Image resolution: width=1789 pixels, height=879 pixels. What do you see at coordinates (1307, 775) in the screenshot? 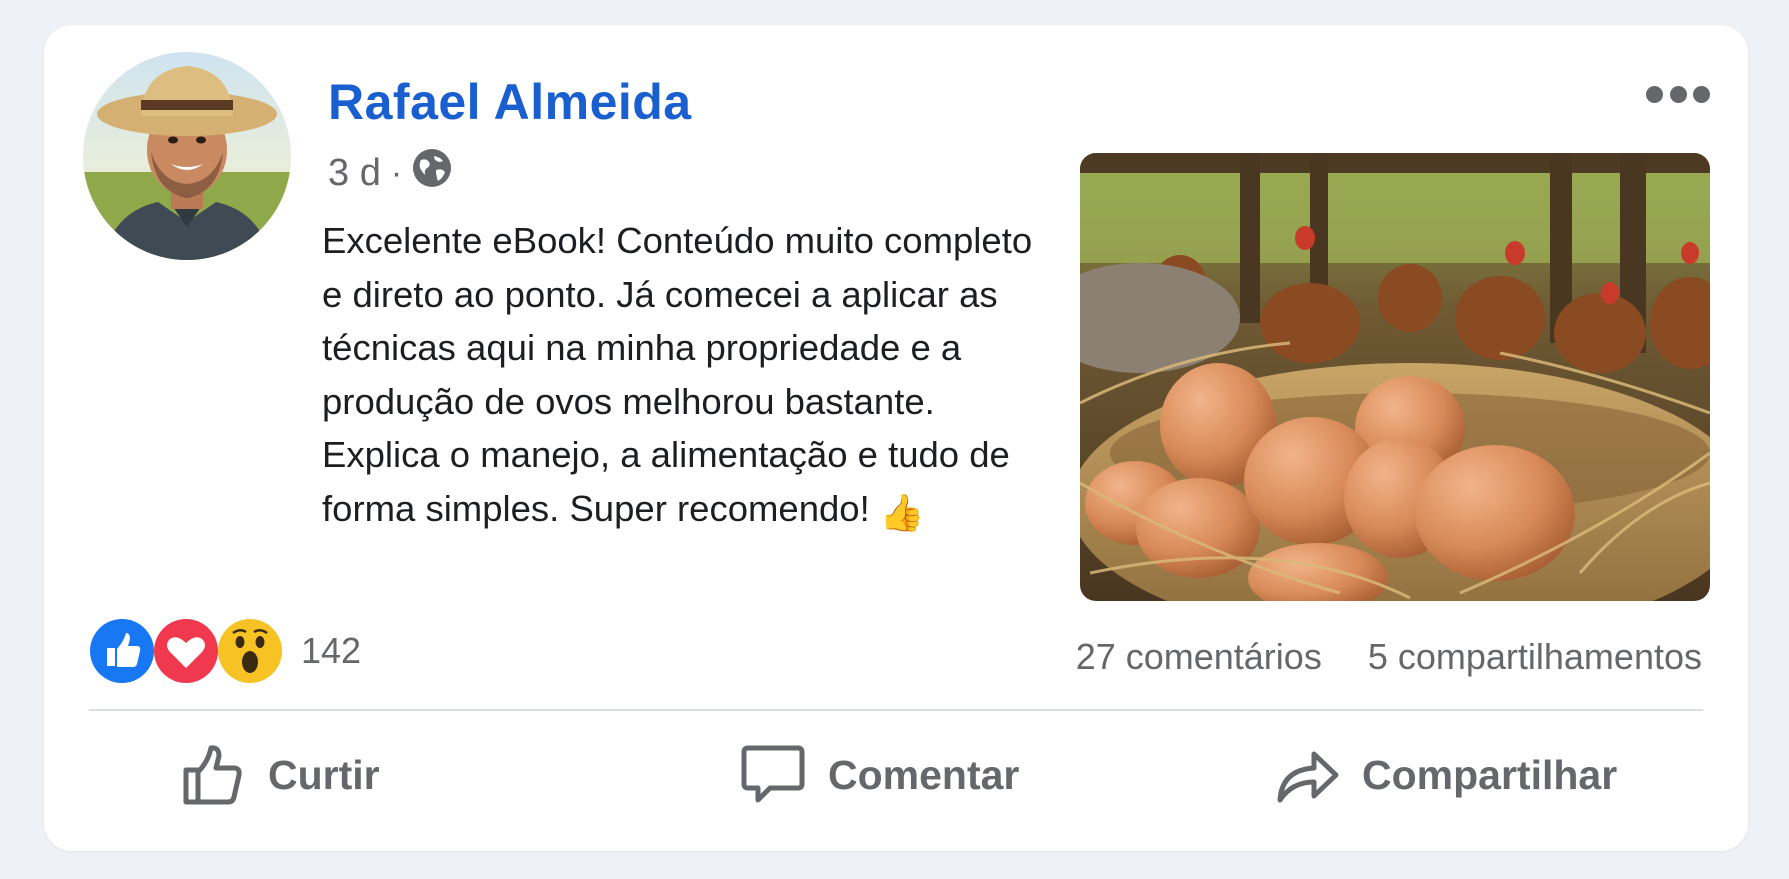
I see `share-arrow-icon` at bounding box center [1307, 775].